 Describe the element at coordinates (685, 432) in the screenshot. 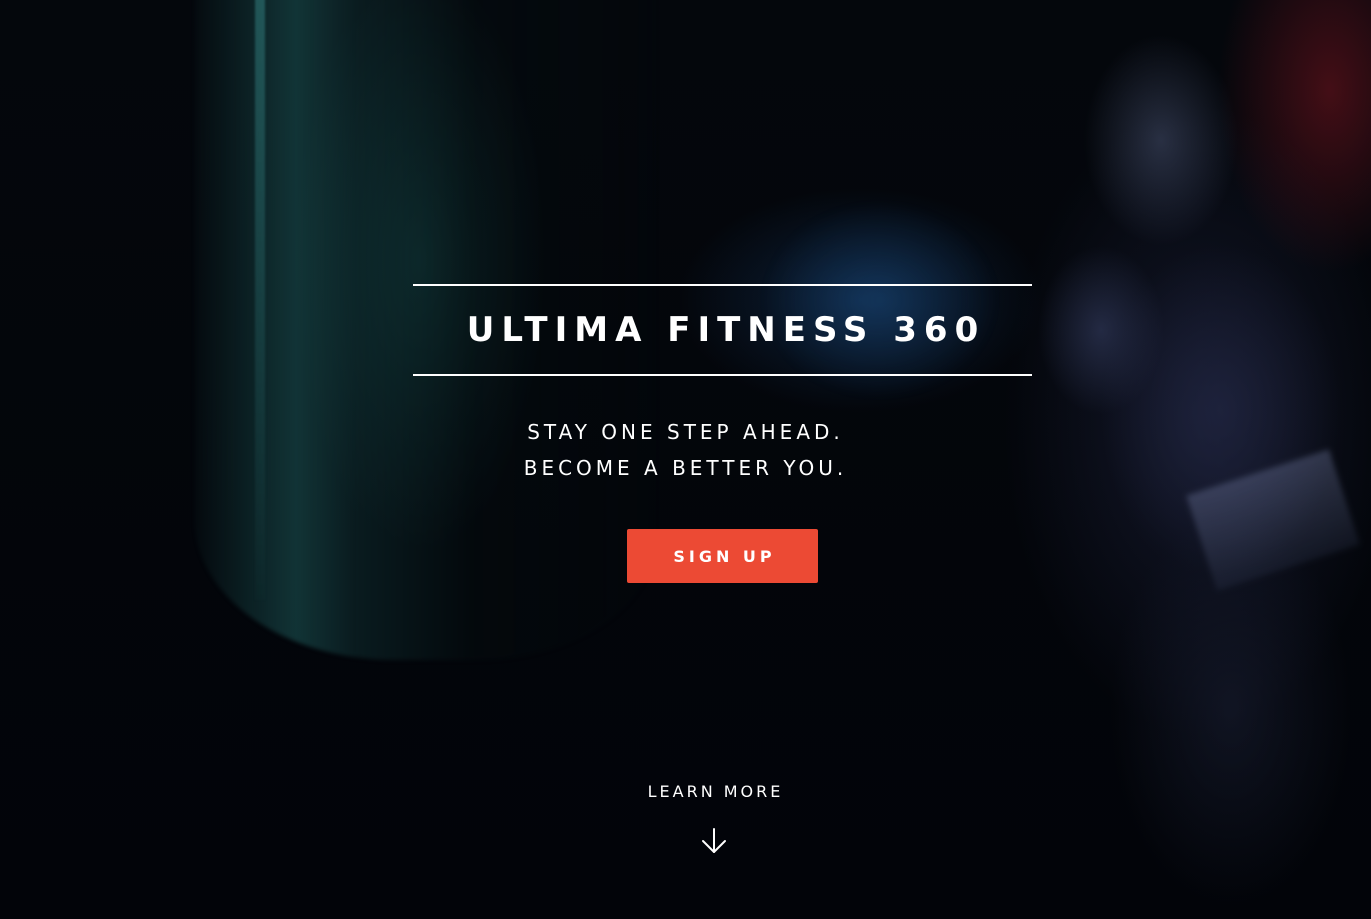

I see `tagline-line-1: STAY ONE STEP AHEAD.` at that location.